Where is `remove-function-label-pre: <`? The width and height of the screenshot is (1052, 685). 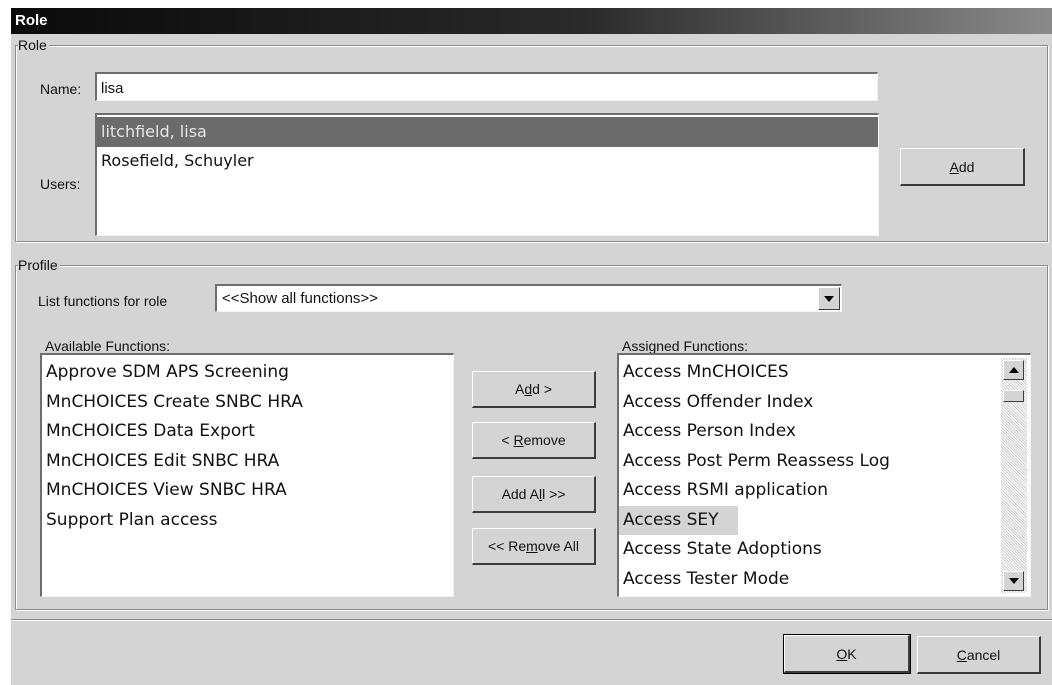 remove-function-label-pre: < is located at coordinates (507, 440).